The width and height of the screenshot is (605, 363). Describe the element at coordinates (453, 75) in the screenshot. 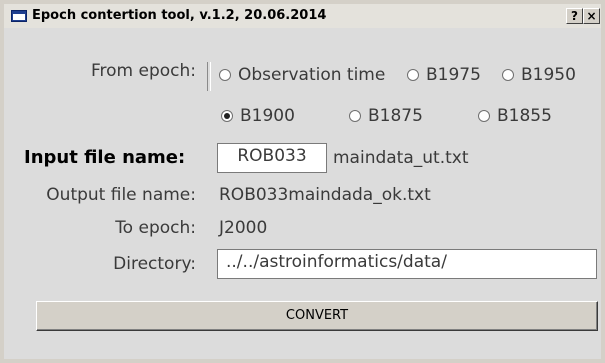

I see `radio-label: B1975` at that location.